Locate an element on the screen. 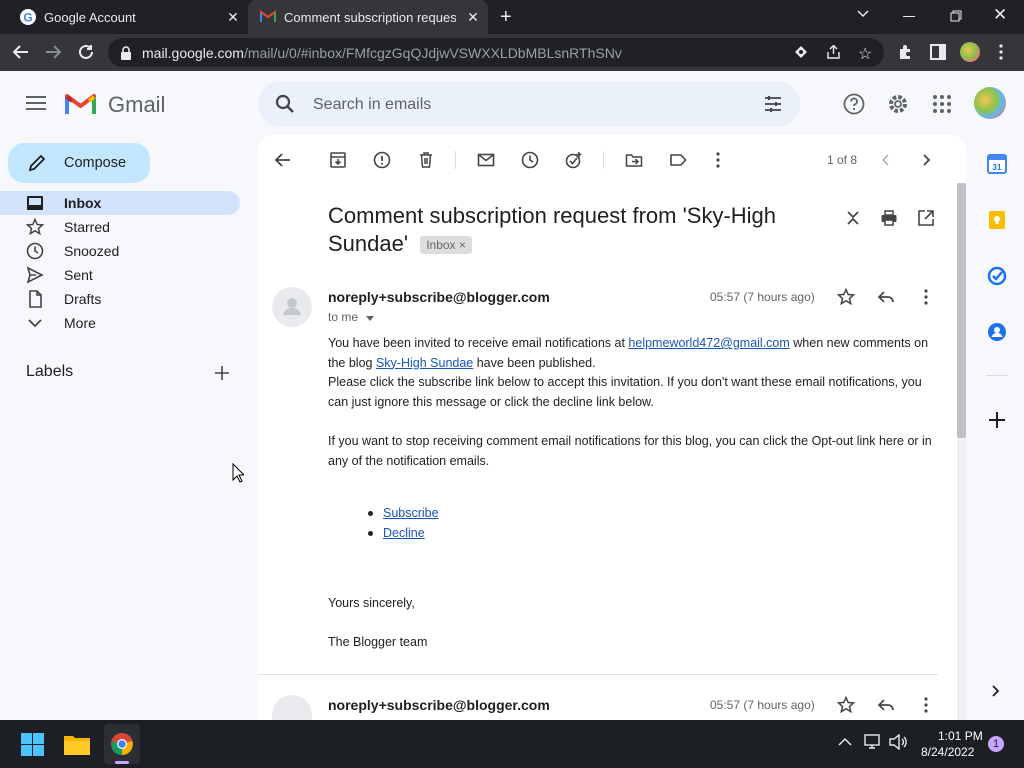  details-dropdown-icon is located at coordinates (370, 318).